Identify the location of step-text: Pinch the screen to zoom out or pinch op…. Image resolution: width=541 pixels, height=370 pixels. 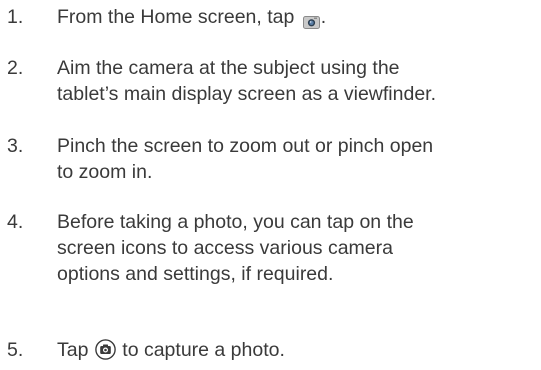
(299, 159).